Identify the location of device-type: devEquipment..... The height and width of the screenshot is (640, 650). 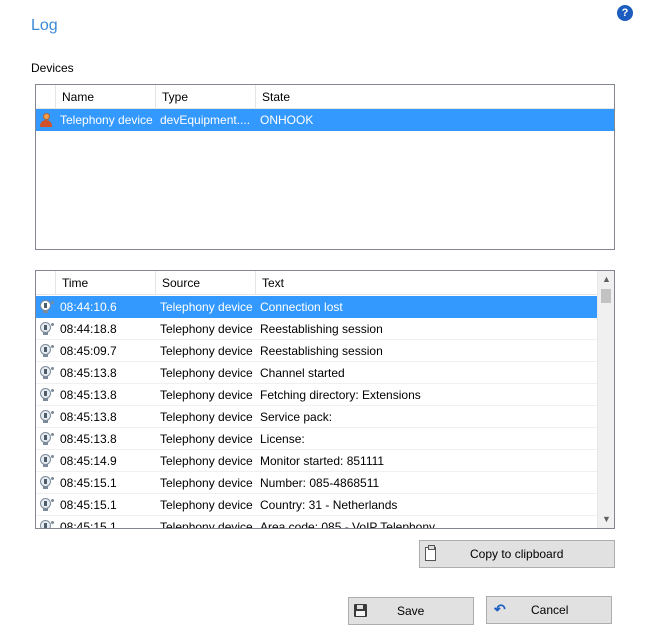
(205, 120).